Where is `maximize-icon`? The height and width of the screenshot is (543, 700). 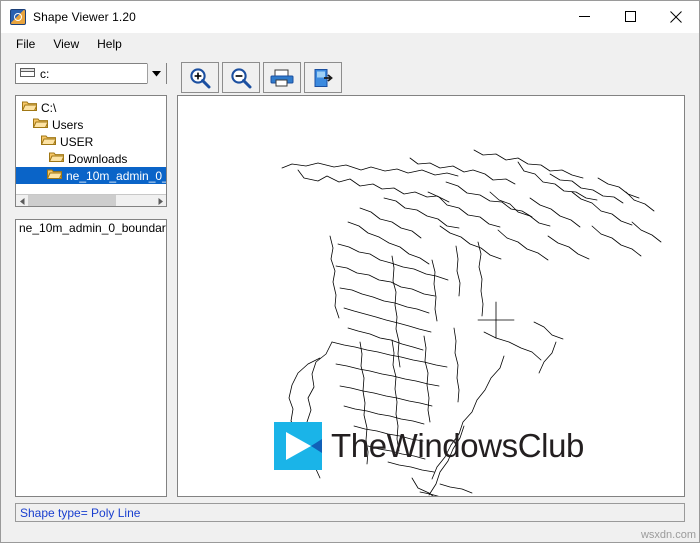 maximize-icon is located at coordinates (630, 16).